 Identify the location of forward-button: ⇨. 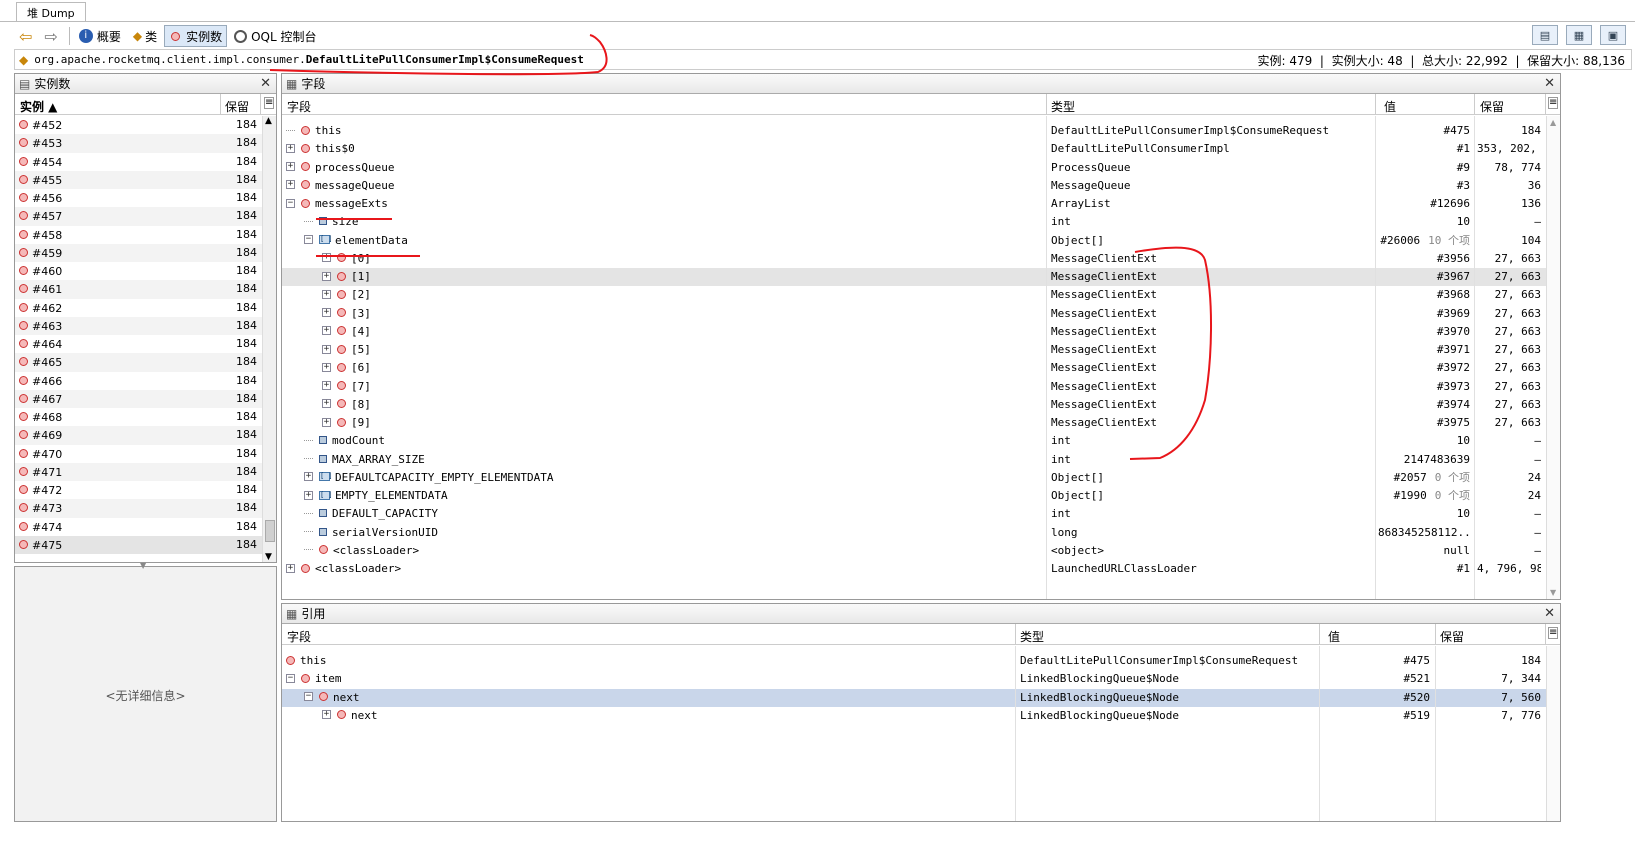
(50, 36).